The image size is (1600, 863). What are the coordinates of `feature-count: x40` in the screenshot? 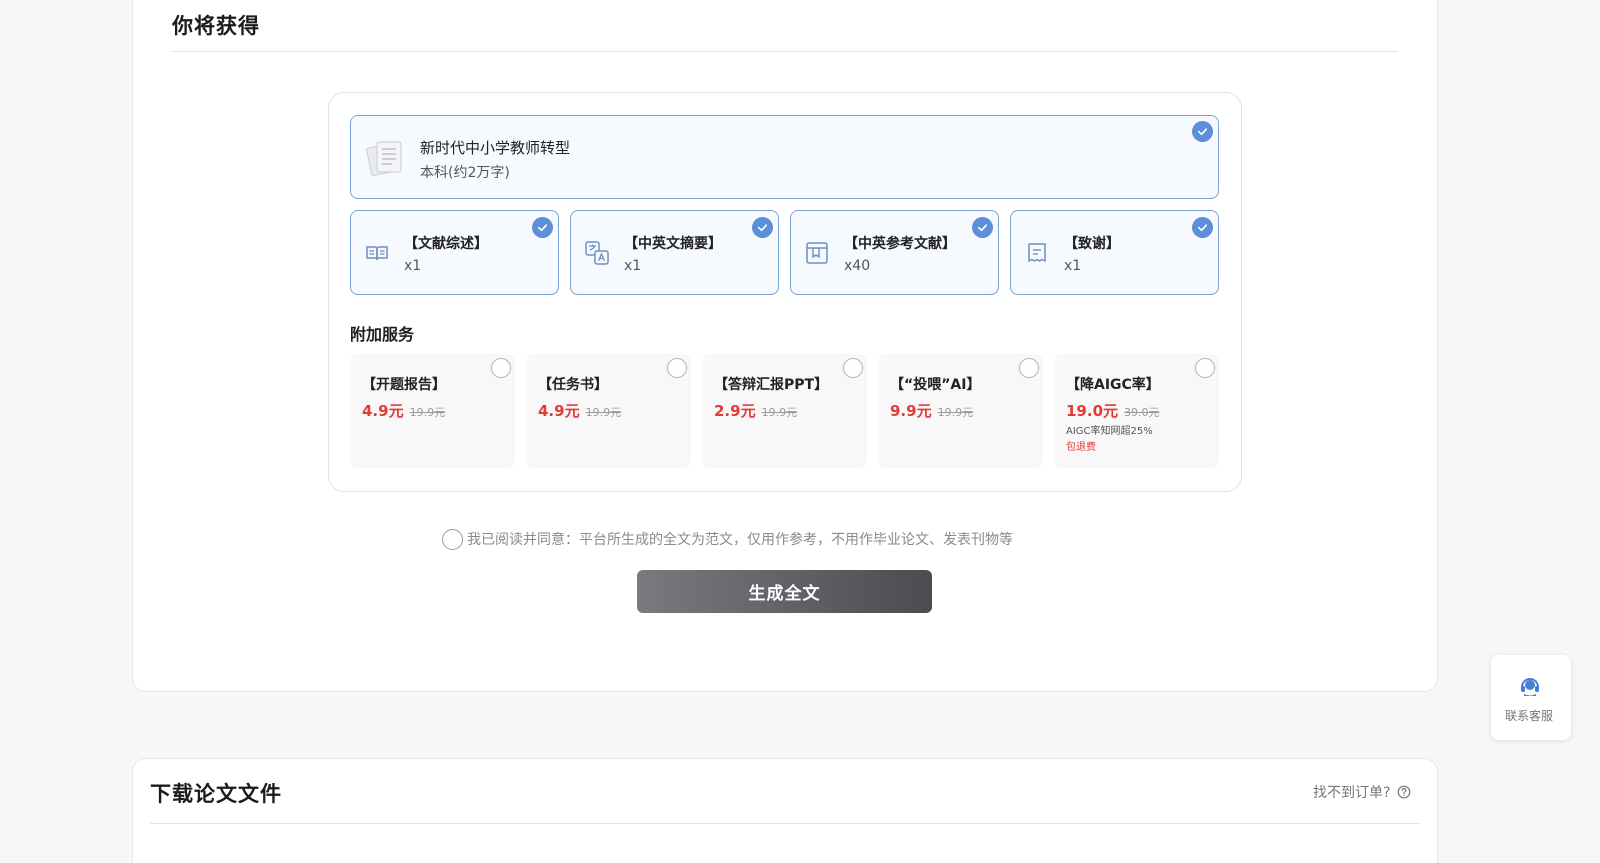 It's located at (857, 266).